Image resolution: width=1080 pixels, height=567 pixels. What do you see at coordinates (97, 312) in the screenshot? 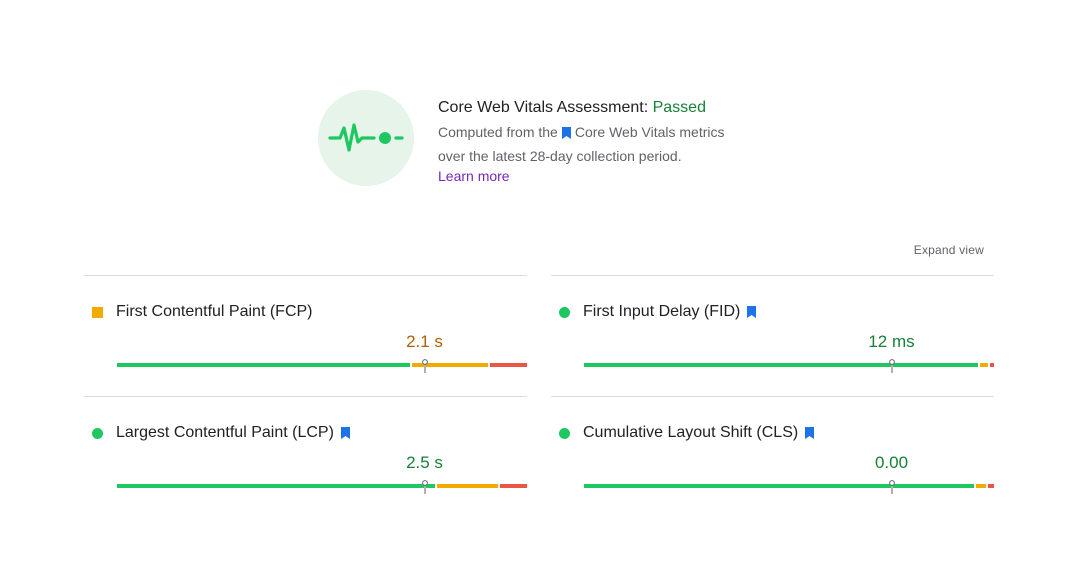
I see `needs-improvement-indicator-icon` at bounding box center [97, 312].